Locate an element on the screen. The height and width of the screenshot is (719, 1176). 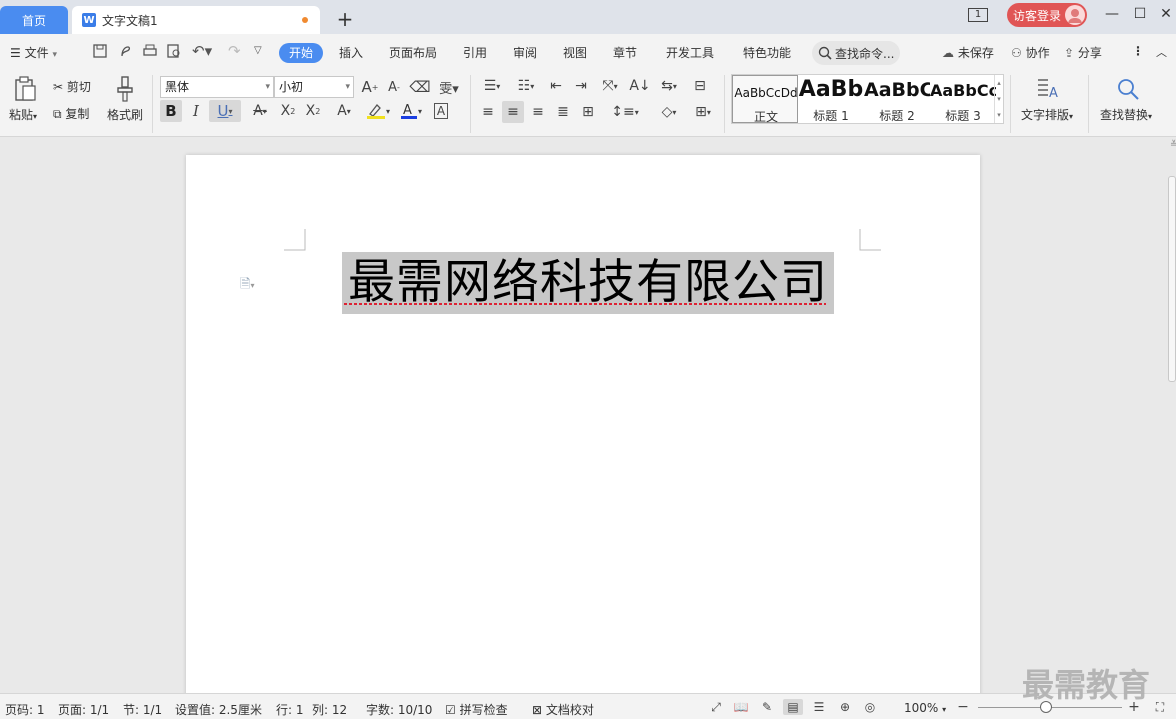
font-color-icon: A ▾ is located at coordinates (411, 111).